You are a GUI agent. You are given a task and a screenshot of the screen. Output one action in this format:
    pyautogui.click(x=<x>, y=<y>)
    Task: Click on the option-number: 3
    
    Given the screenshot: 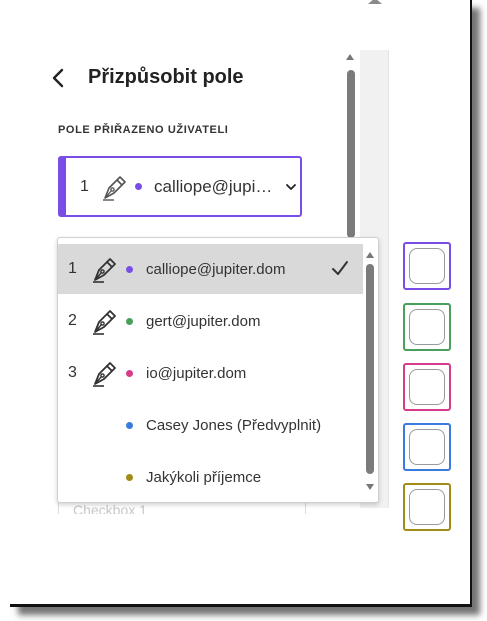 What is the action you would take?
    pyautogui.click(x=72, y=372)
    